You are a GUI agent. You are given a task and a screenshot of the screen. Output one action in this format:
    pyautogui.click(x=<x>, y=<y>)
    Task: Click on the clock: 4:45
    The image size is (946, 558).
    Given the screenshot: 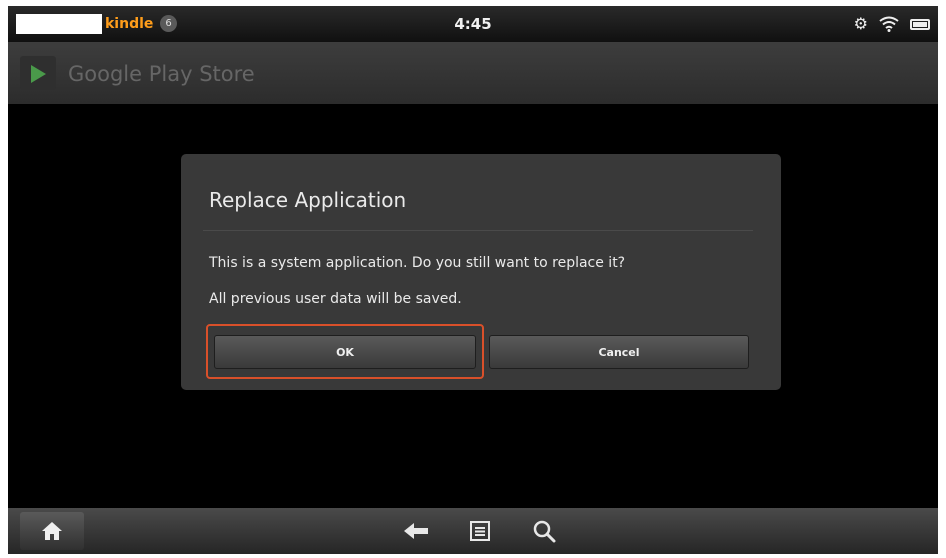 What is the action you would take?
    pyautogui.click(x=473, y=24)
    